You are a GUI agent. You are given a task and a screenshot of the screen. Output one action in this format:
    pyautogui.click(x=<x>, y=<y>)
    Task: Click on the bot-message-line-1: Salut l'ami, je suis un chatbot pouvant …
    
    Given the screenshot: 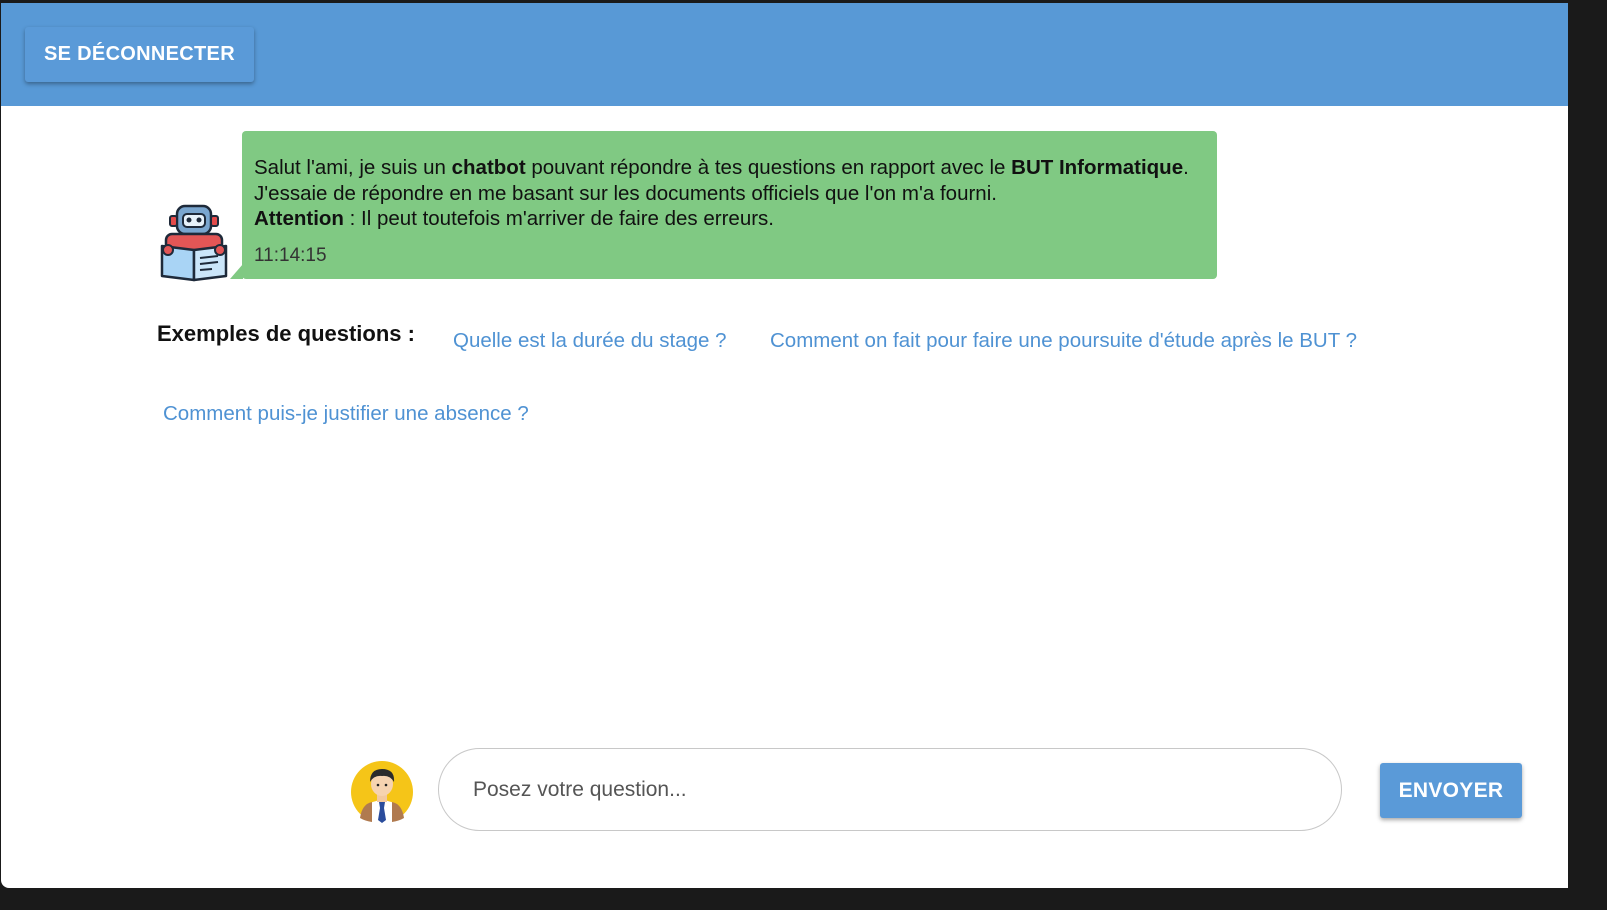 What is the action you would take?
    pyautogui.click(x=721, y=168)
    